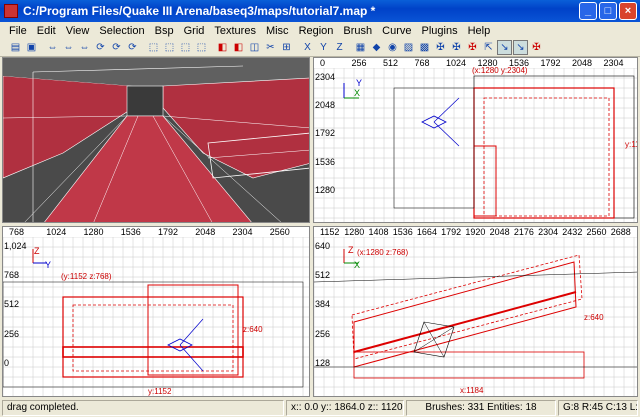  What do you see at coordinates (7, 362) in the screenshot?
I see `xz-left-tick: 0` at bounding box center [7, 362].